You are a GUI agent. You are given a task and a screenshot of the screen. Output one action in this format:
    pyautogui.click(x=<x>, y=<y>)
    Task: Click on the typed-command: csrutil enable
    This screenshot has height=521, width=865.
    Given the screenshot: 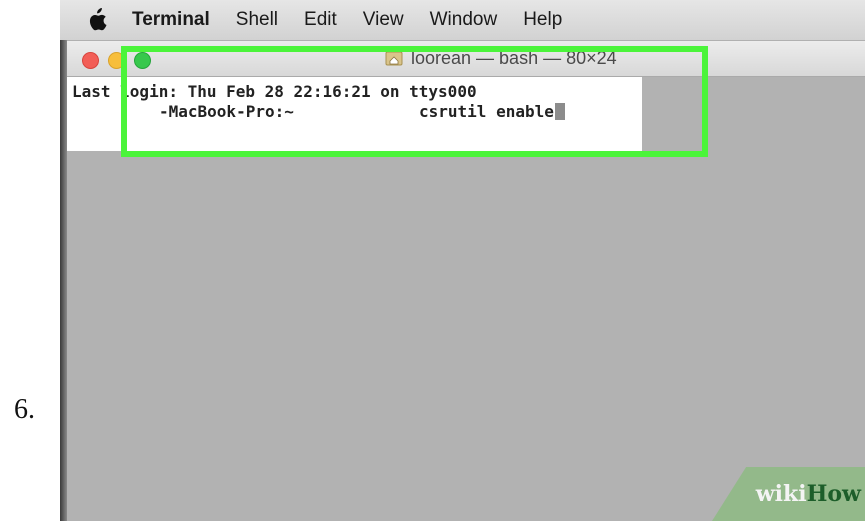 What is the action you would take?
    pyautogui.click(x=486, y=111)
    